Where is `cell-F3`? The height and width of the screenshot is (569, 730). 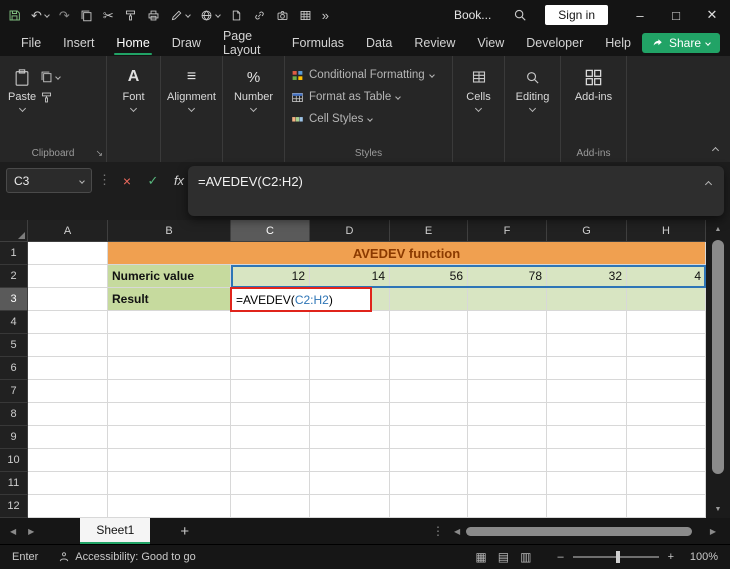
cell-F3 is located at coordinates (507, 299).